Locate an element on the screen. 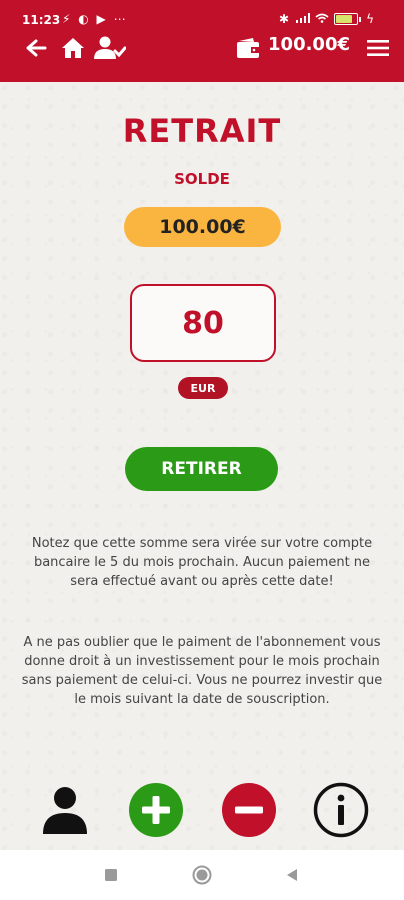 This screenshot has height=900, width=404. battery-icon is located at coordinates (346, 19).